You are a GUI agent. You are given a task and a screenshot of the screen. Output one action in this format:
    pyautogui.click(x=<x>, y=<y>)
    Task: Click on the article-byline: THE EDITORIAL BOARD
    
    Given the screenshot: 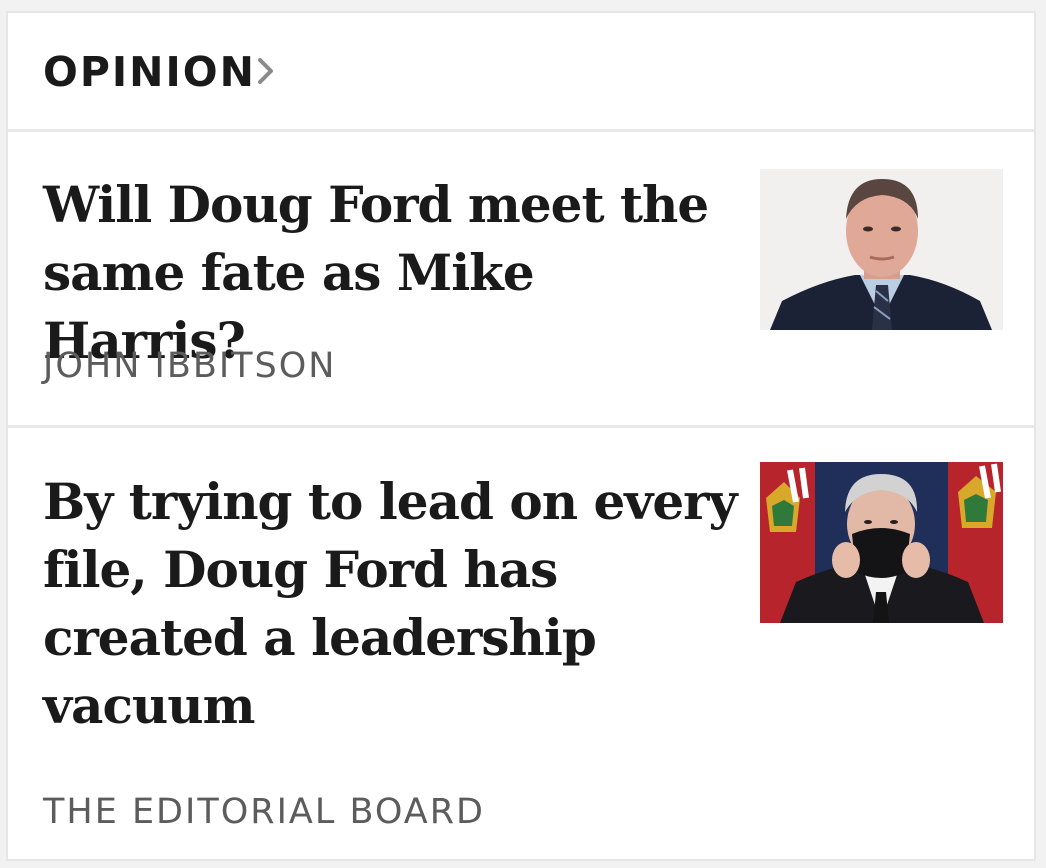 What is the action you would take?
    pyautogui.click(x=264, y=812)
    